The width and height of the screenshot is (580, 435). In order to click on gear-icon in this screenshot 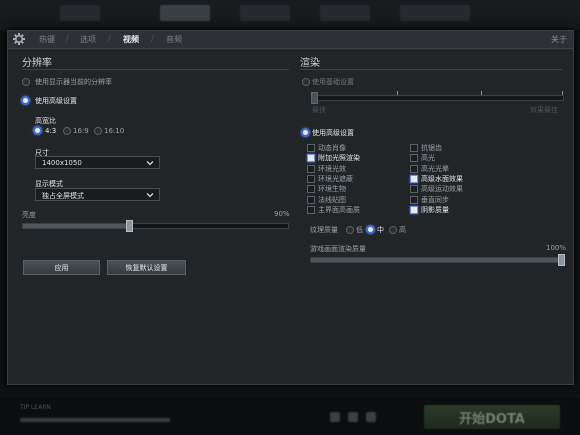, I will do `click(19, 39)`.